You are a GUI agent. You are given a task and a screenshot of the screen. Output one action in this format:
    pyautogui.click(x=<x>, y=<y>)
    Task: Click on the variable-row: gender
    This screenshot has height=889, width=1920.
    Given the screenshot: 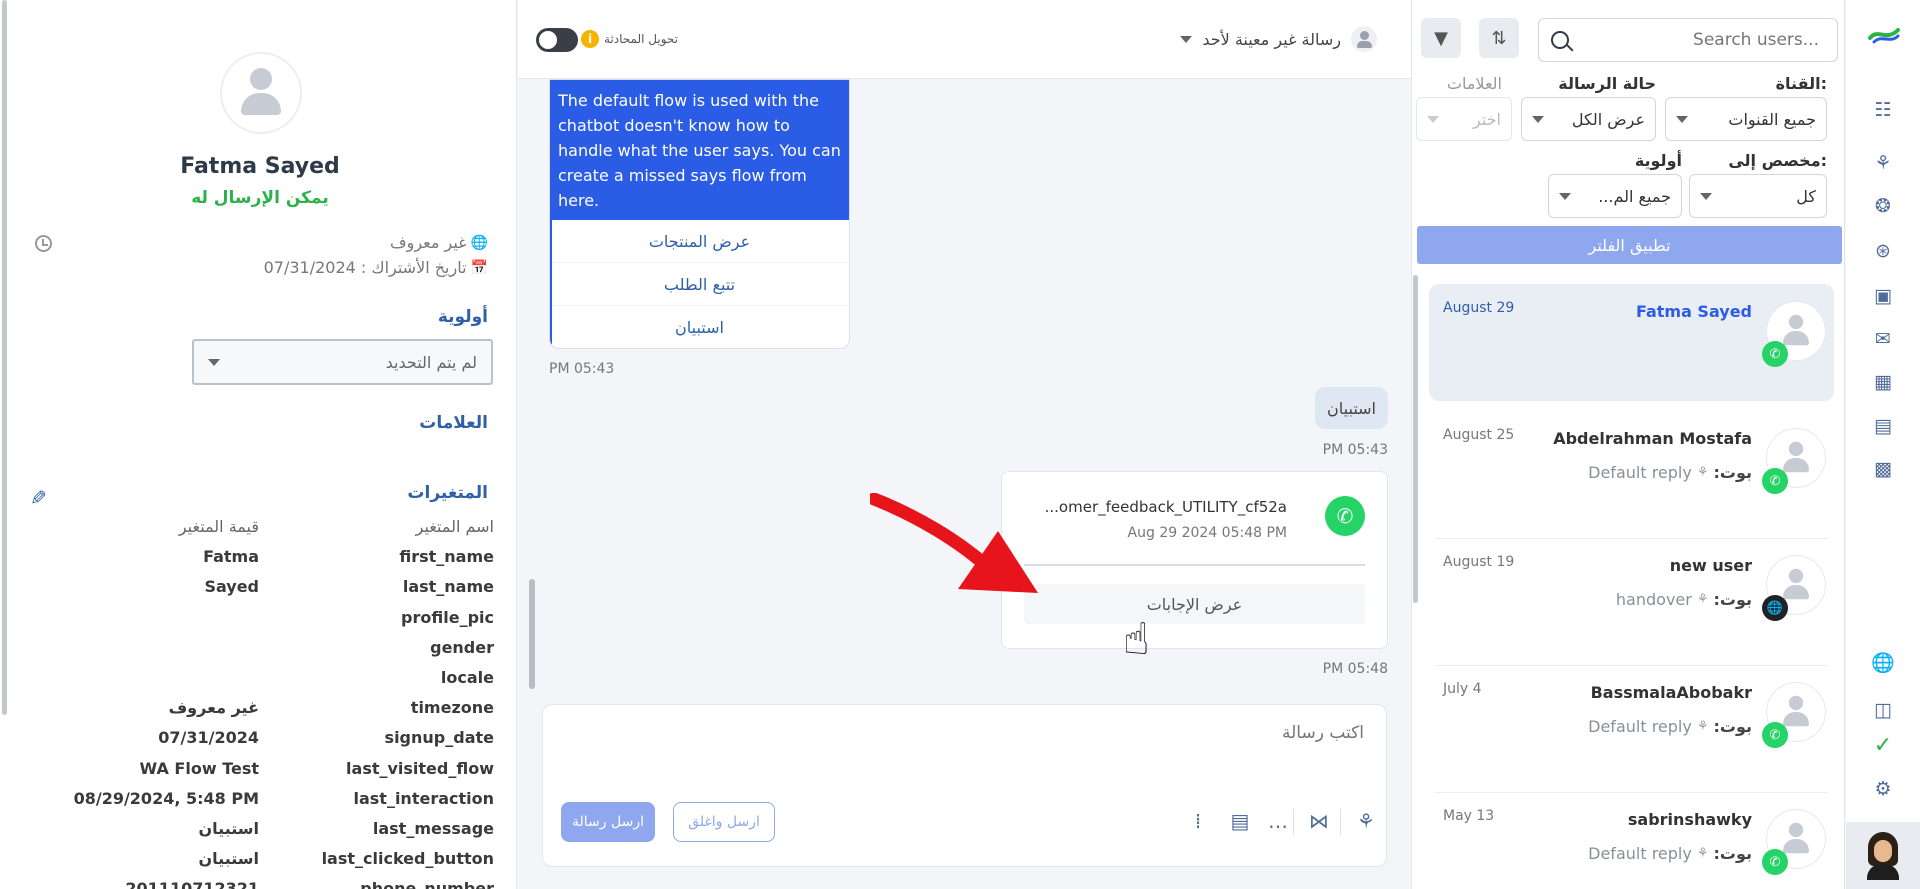 What is the action you would take?
    pyautogui.click(x=277, y=653)
    